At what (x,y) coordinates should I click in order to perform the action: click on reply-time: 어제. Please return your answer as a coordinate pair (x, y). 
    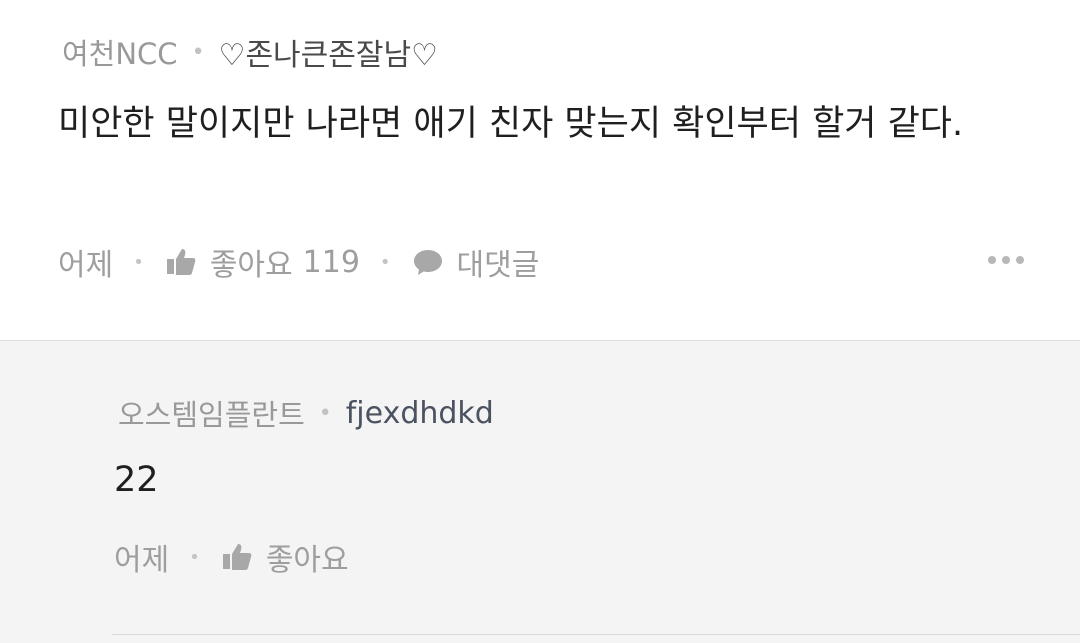
    Looking at the image, I should click on (142, 560).